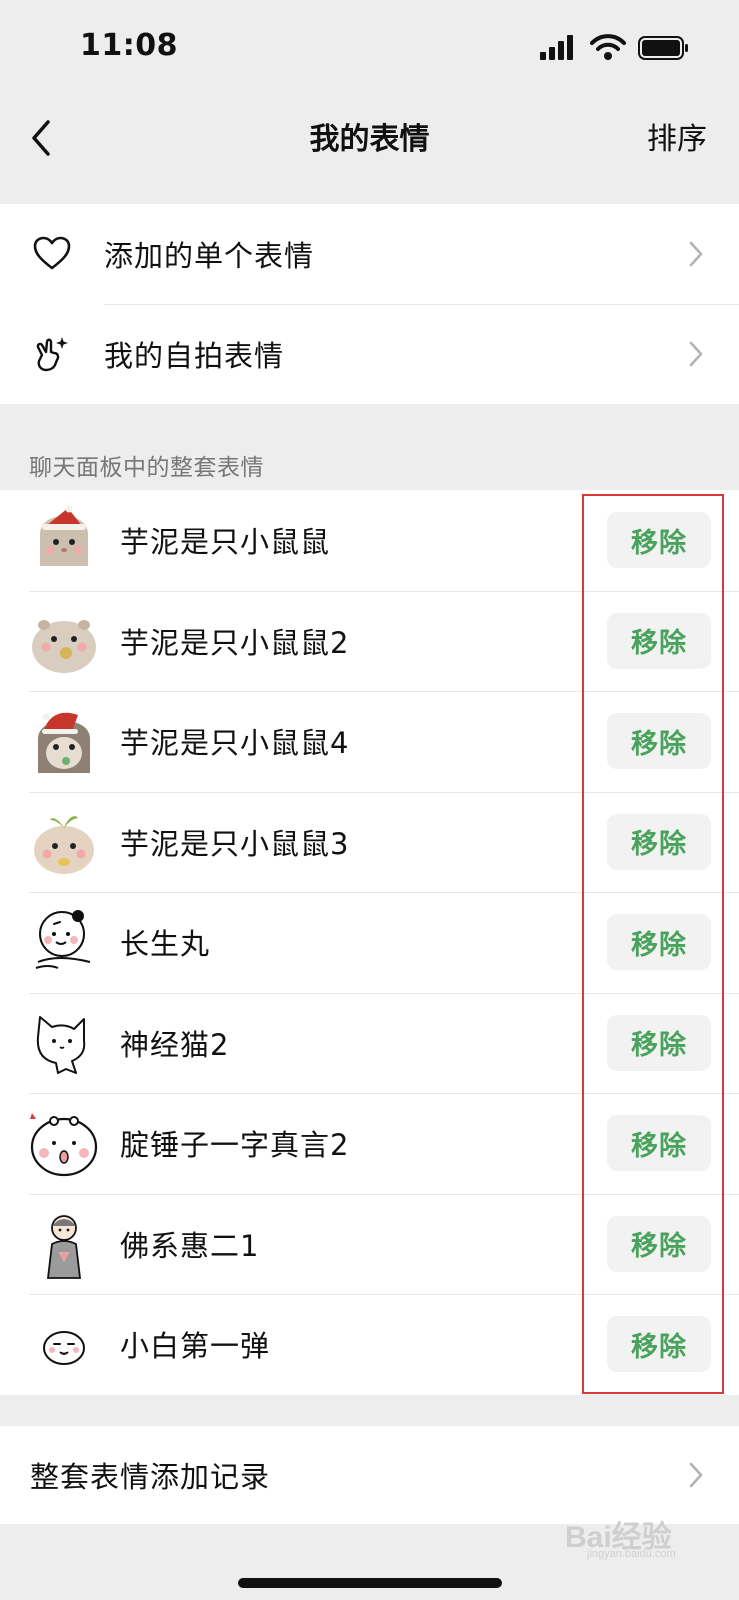  What do you see at coordinates (64, 844) in the screenshot?
I see `hamster-sprout-sticker` at bounding box center [64, 844].